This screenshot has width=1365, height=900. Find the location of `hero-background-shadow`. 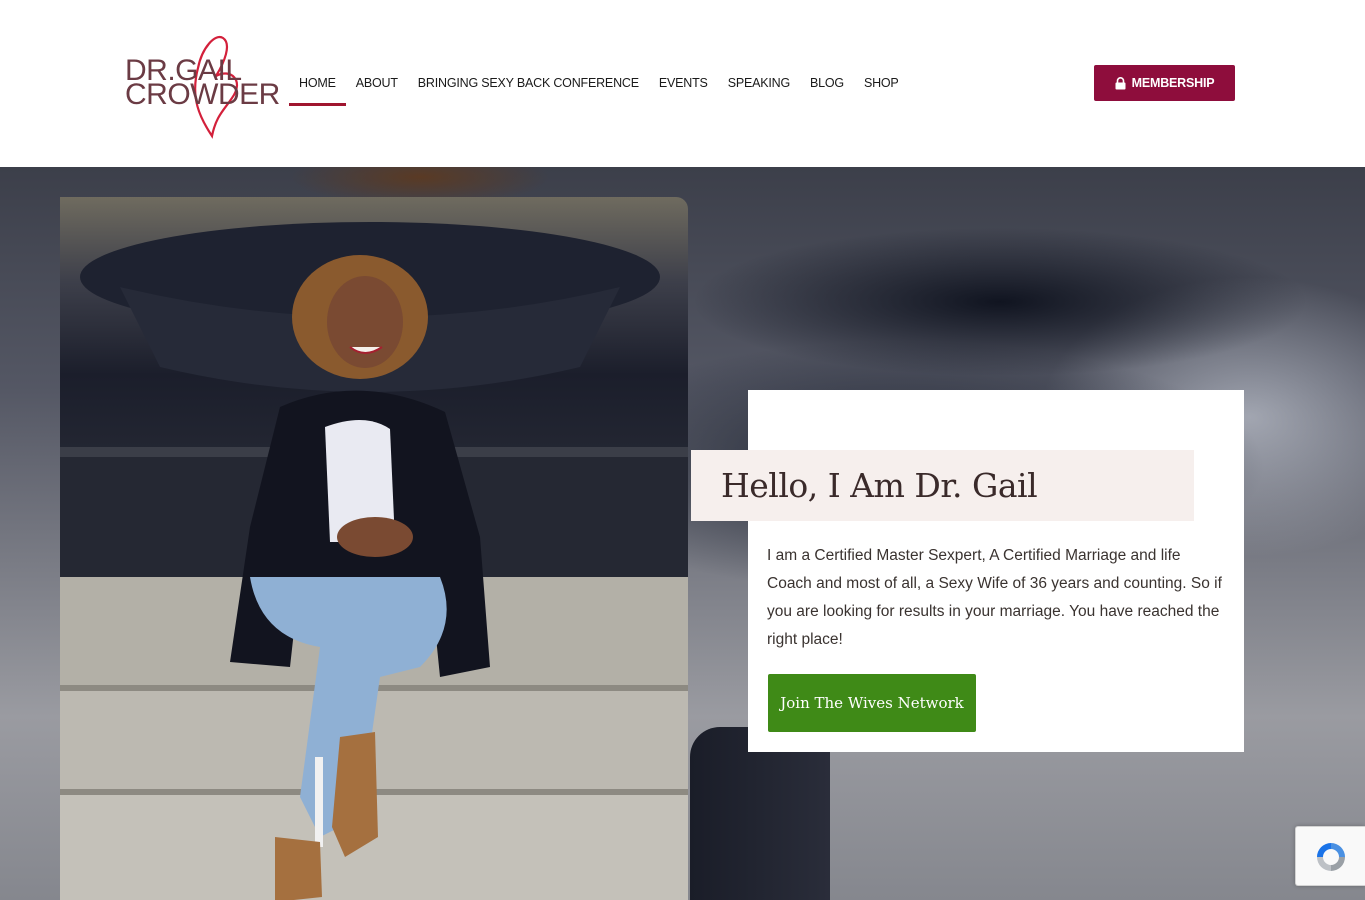

hero-background-shadow is located at coordinates (760, 813).